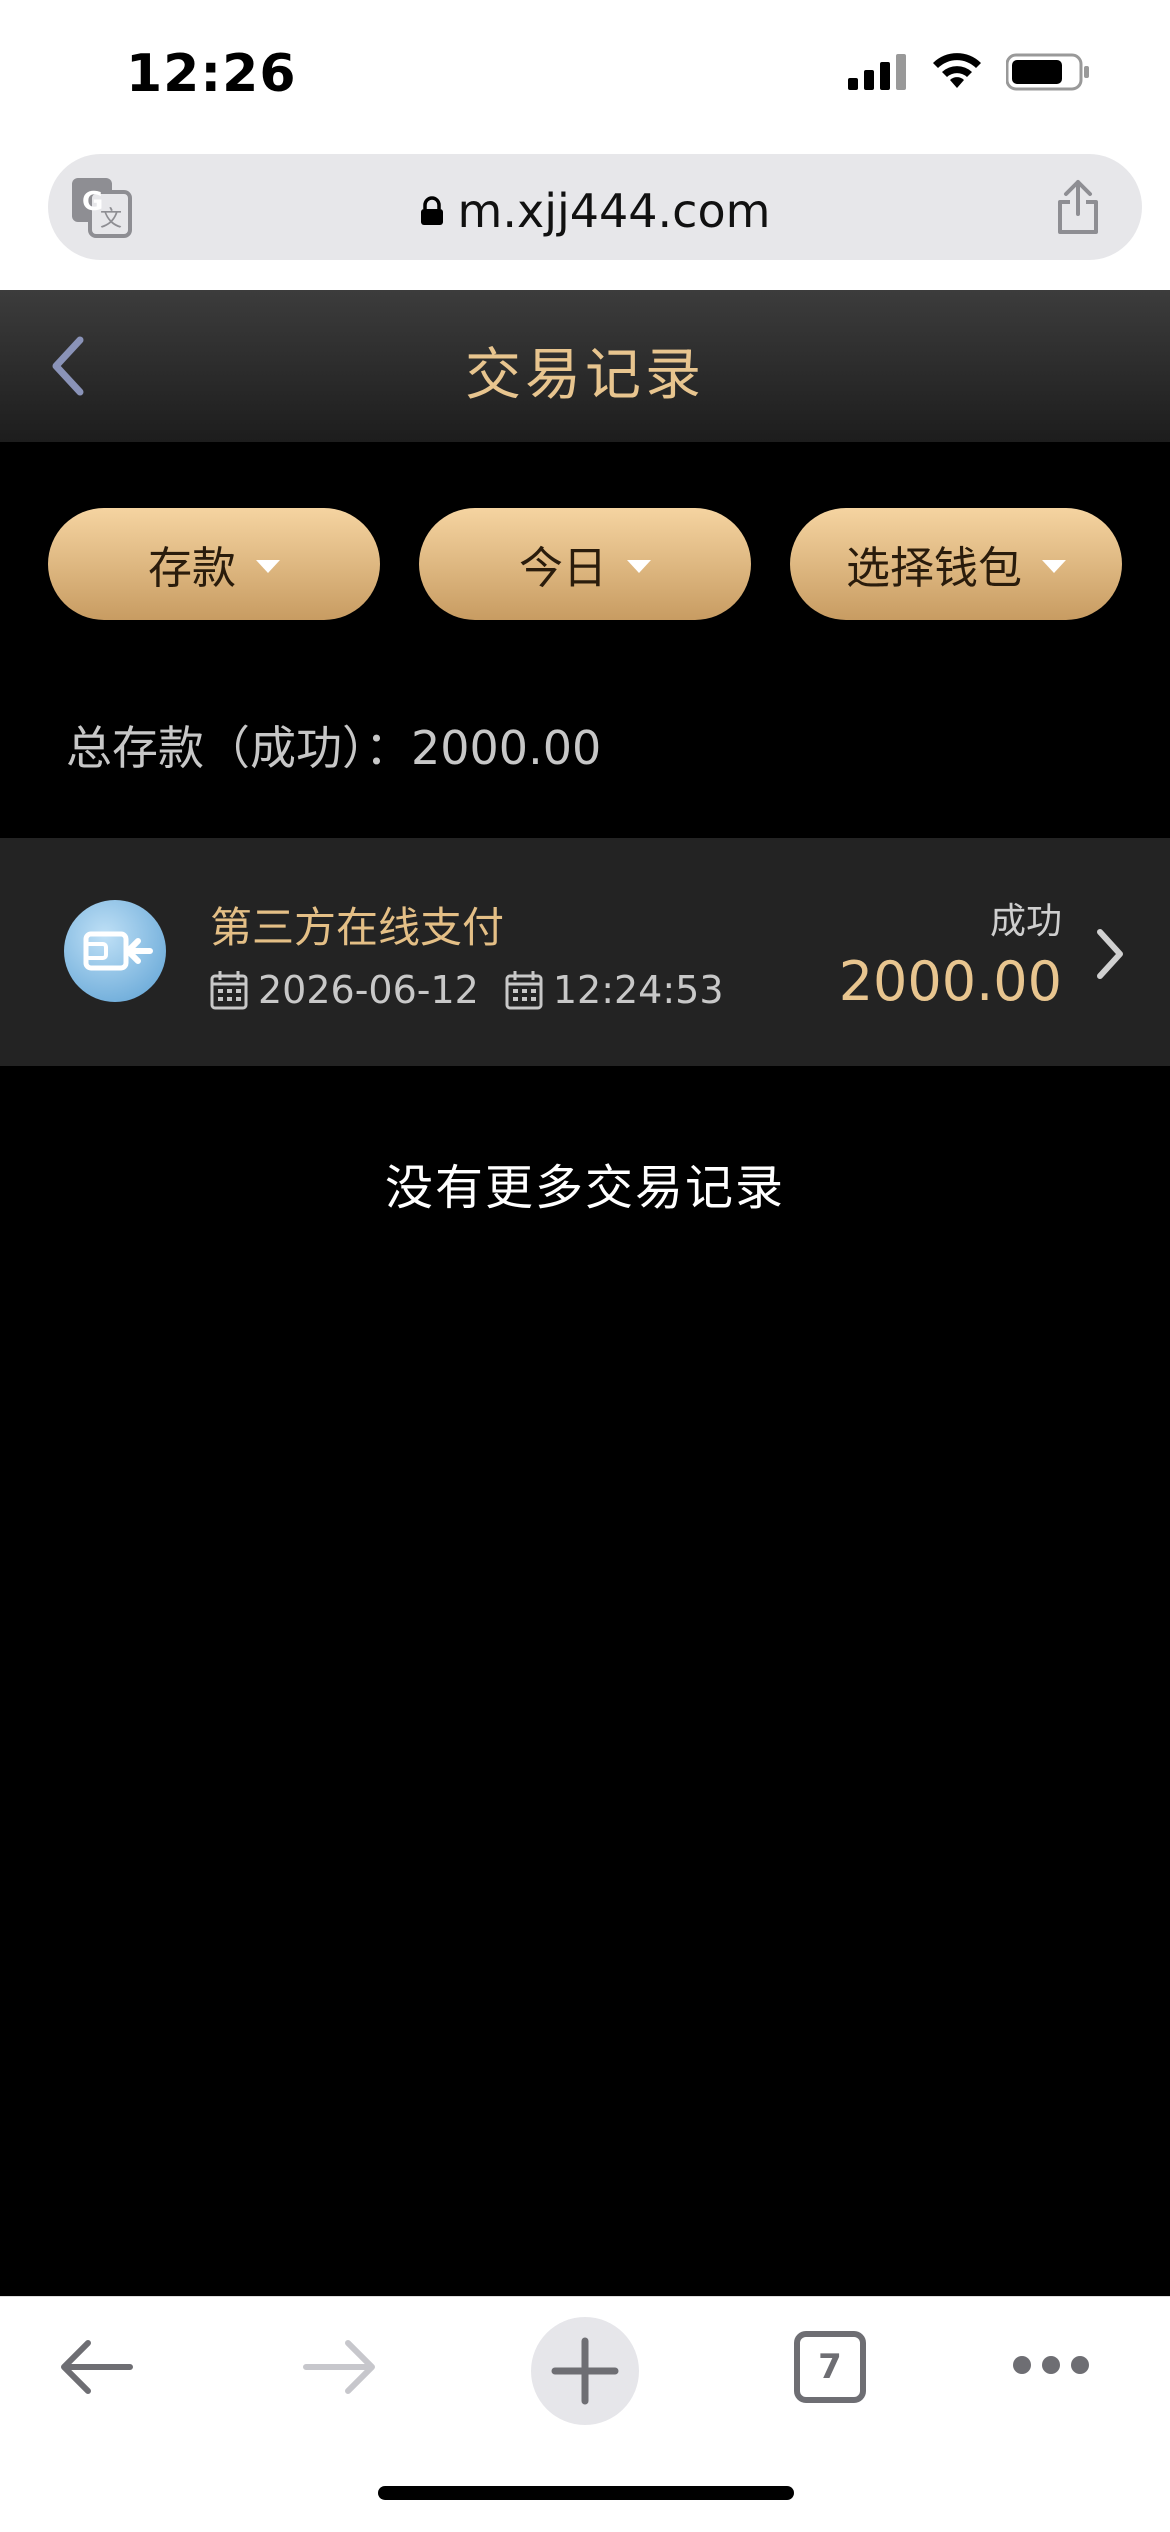 This screenshot has height=2532, width=1170. I want to click on wifi-icon, so click(957, 70).